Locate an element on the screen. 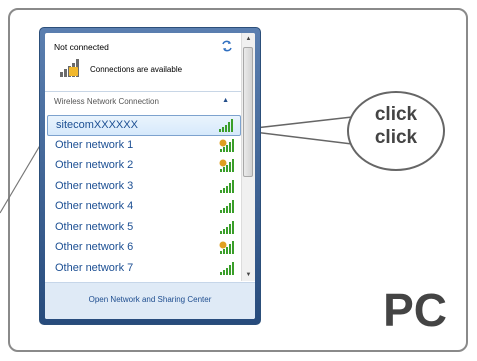 This screenshot has width=477, height=361. chevron-up-icon: ▲ is located at coordinates (225, 100).